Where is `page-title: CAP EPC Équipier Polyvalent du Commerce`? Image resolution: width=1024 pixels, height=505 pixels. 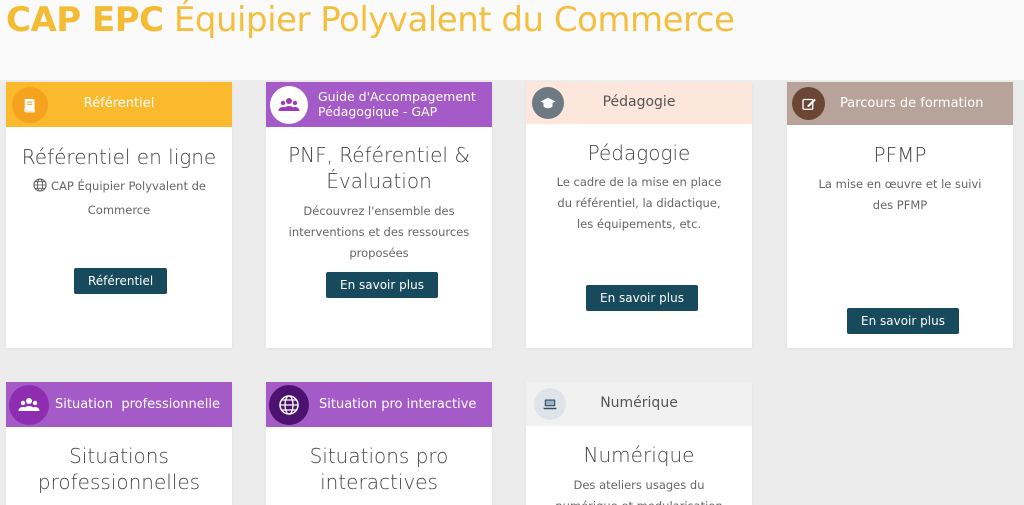 page-title: CAP EPC Équipier Polyvalent du Commerce is located at coordinates (370, 21).